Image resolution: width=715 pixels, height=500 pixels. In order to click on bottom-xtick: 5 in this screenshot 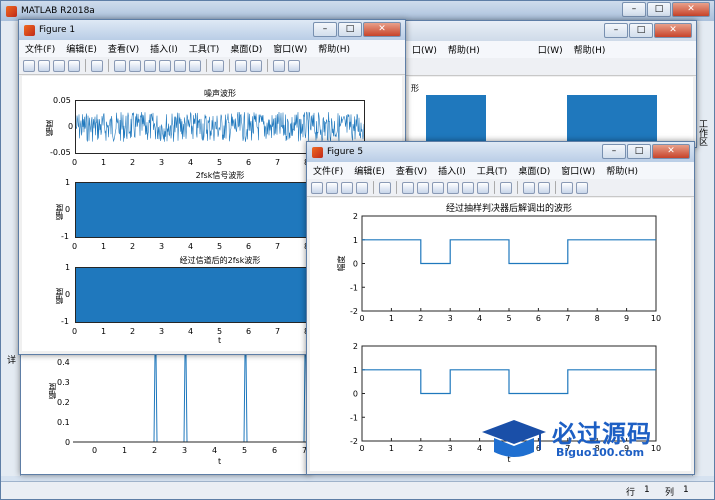, I will do `click(245, 450)`.